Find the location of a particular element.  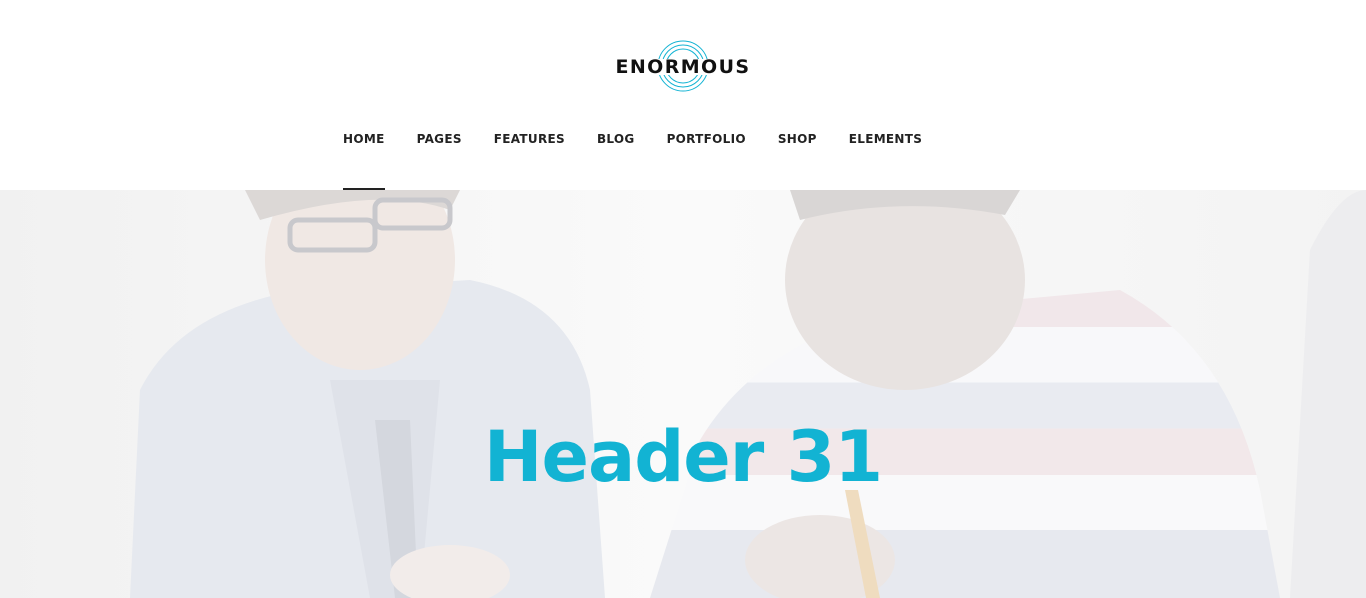

nav-item-pages: PAGES is located at coordinates (439, 160).